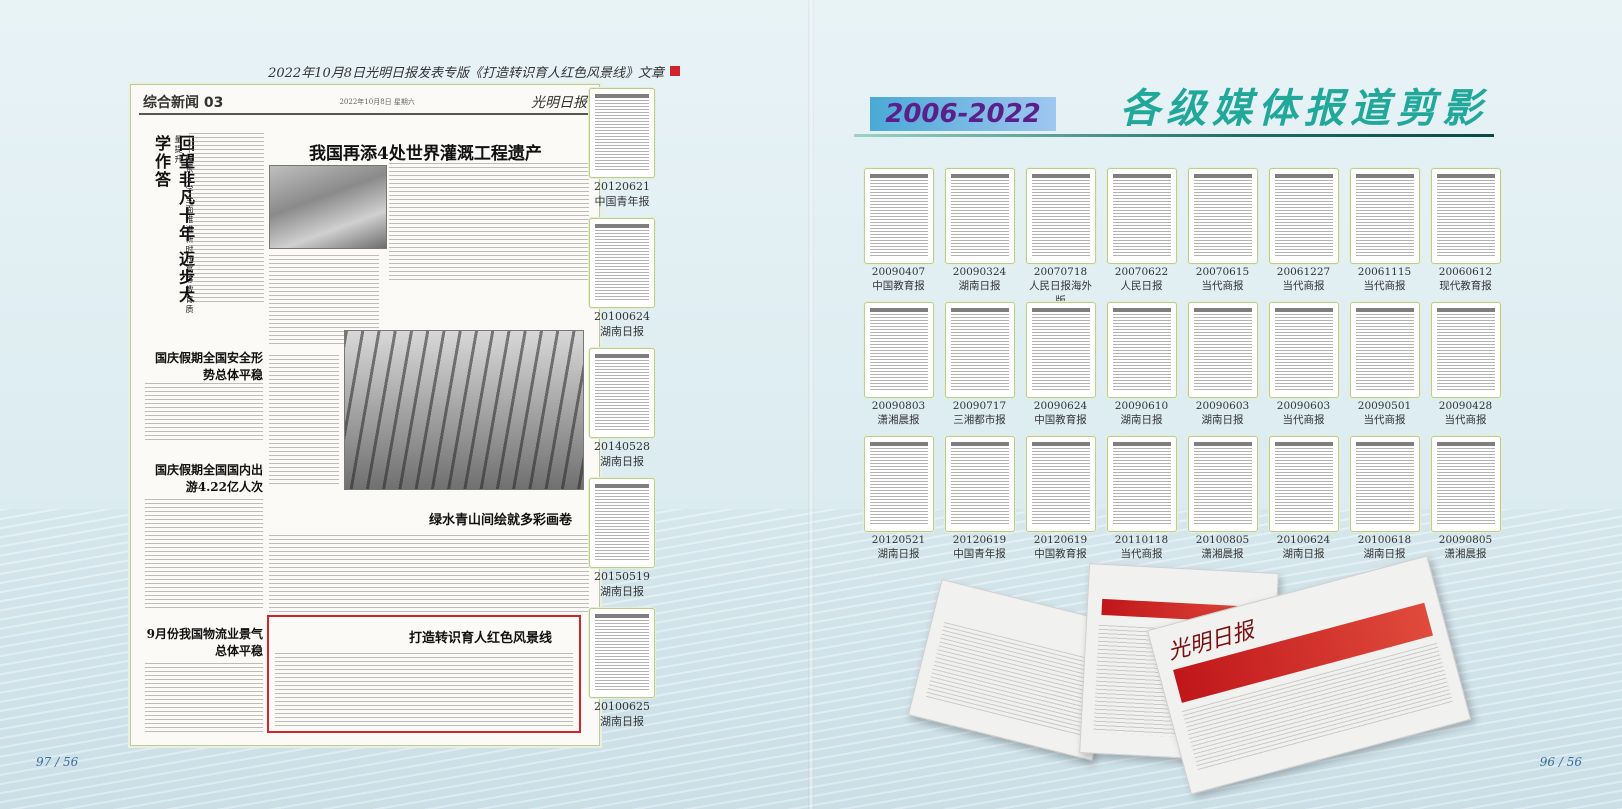  What do you see at coordinates (1141, 540) in the screenshot?
I see `clipping-date: 20110118` at bounding box center [1141, 540].